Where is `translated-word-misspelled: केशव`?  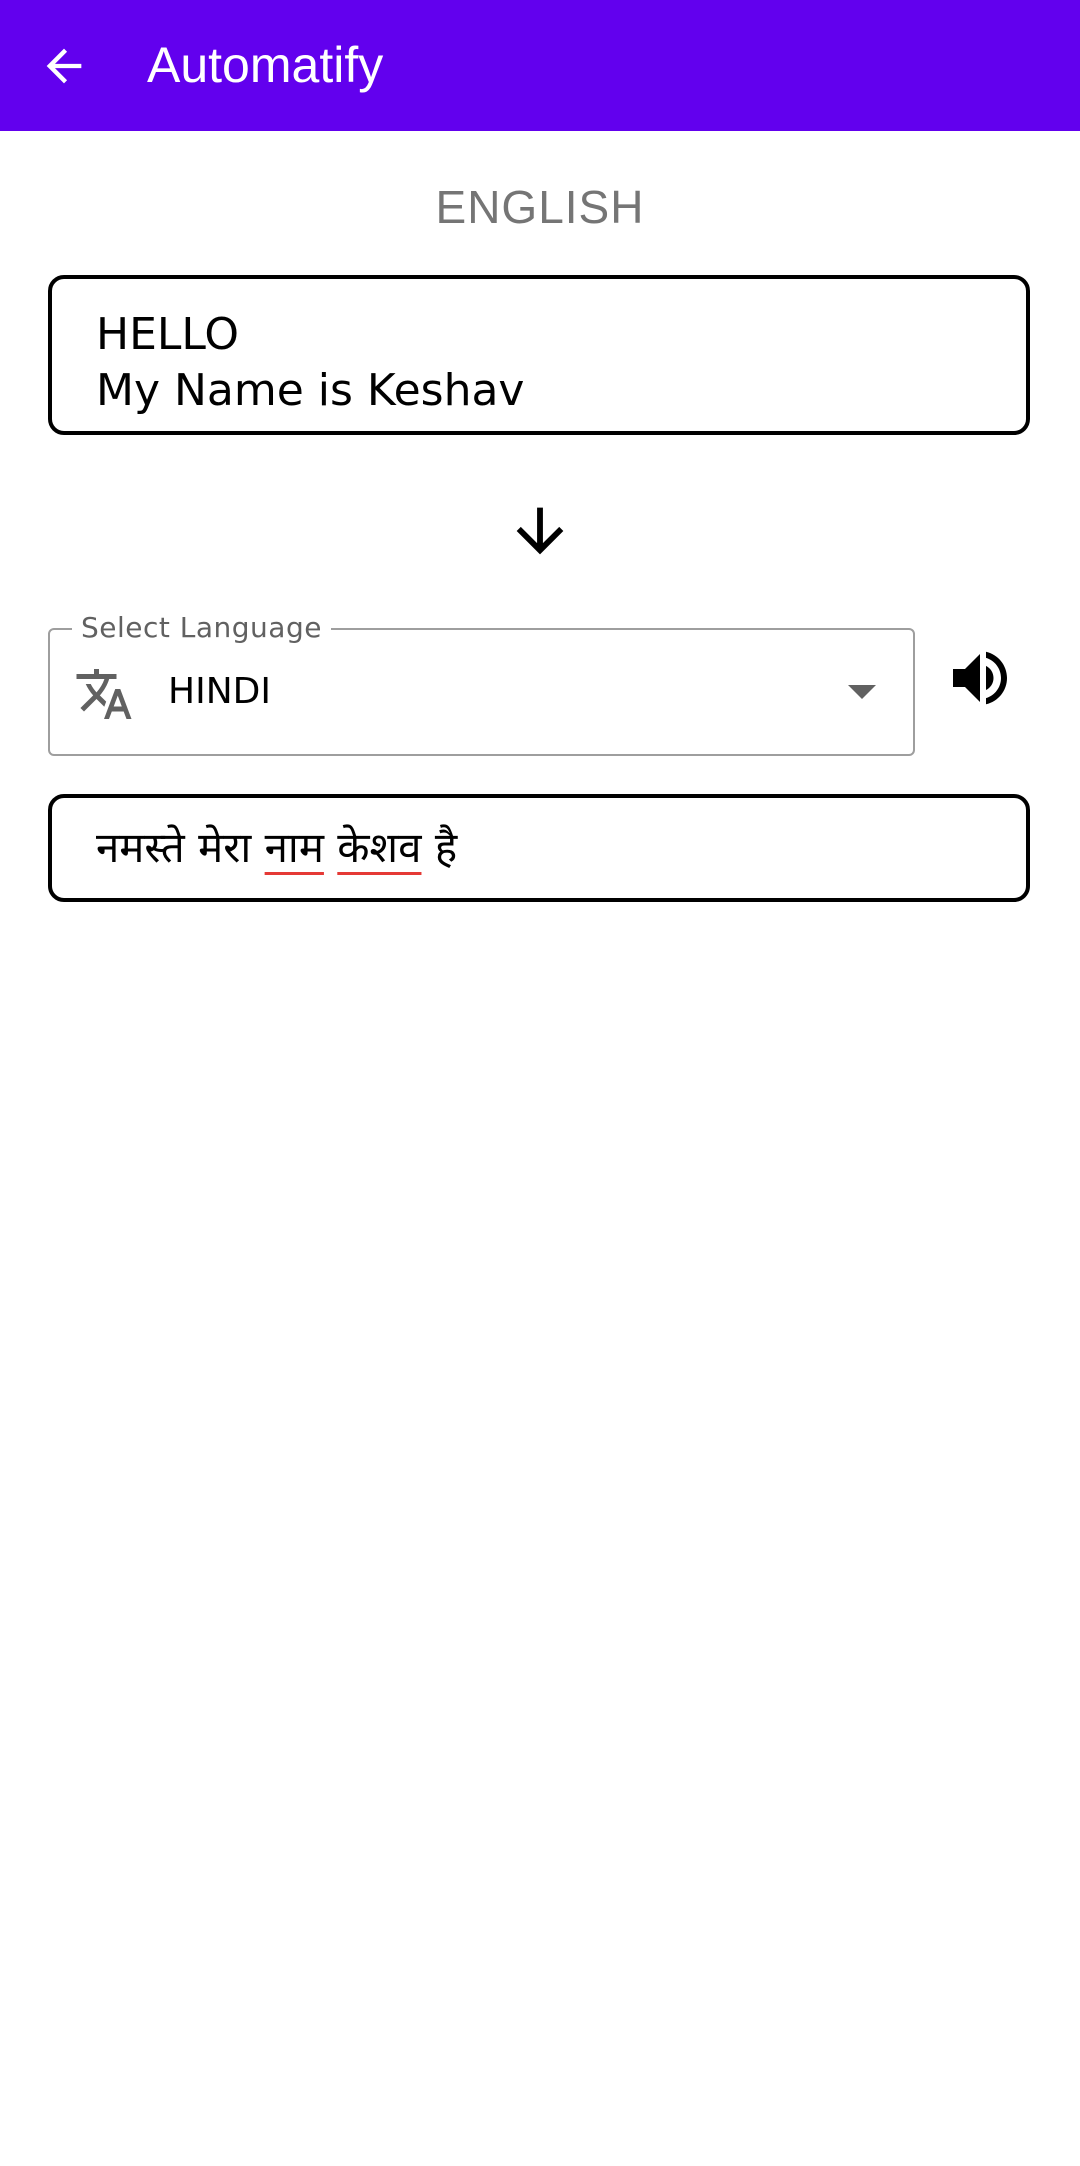
translated-word-misspelled: केशव is located at coordinates (379, 847).